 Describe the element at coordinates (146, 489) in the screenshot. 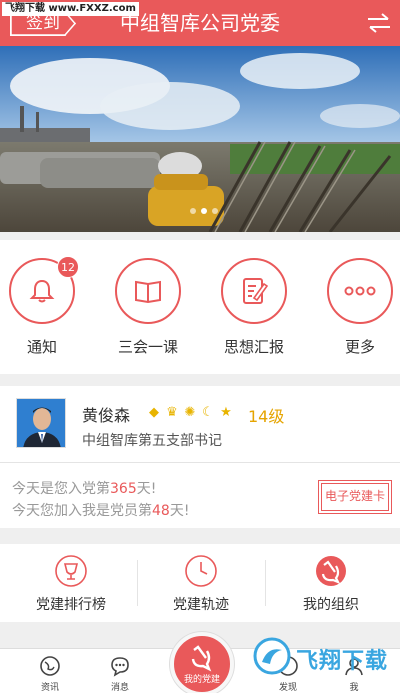

I see `party-days-suffix: 天!` at that location.